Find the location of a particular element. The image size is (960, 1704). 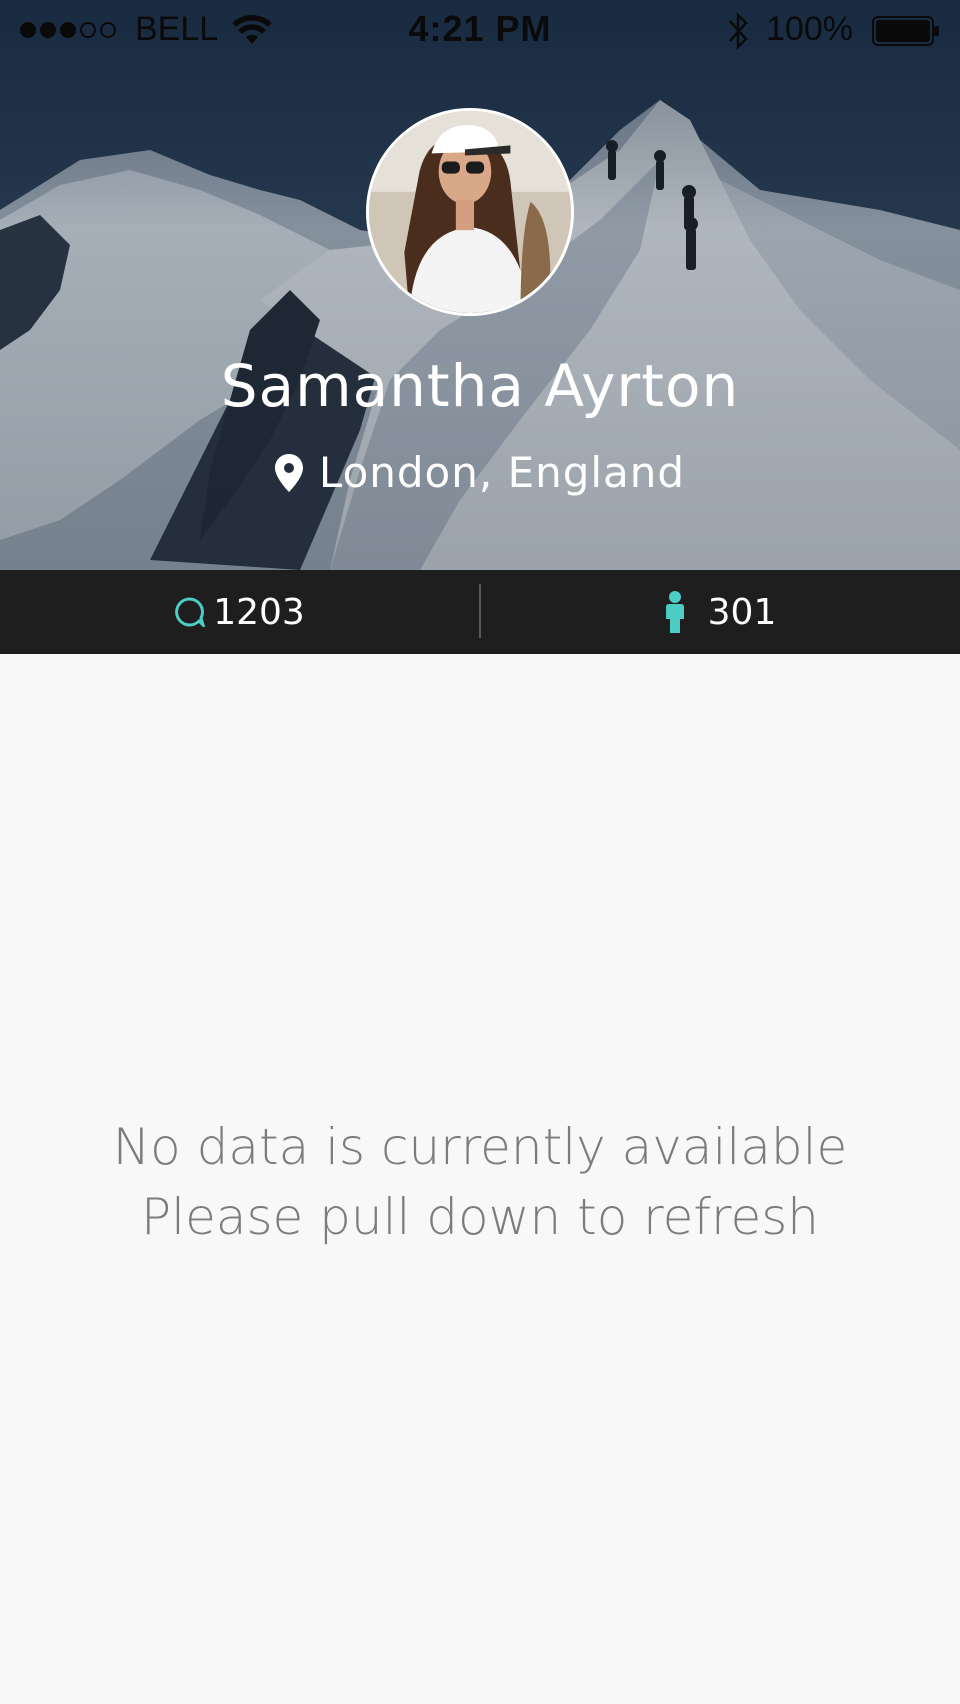

profile-name: Samantha Ayrton is located at coordinates (480, 386).